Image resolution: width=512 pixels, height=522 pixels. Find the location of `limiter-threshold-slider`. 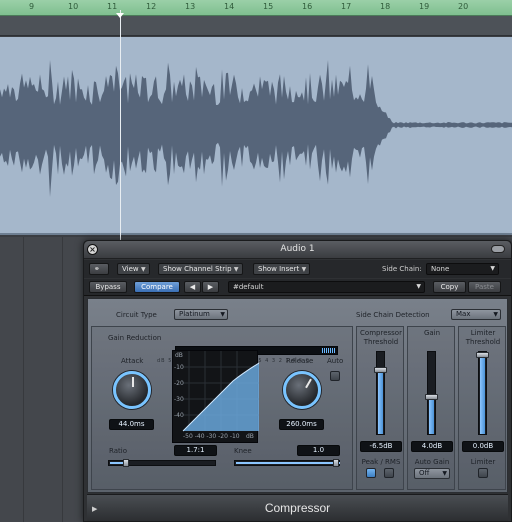

limiter-threshold-slider is located at coordinates (482, 393).